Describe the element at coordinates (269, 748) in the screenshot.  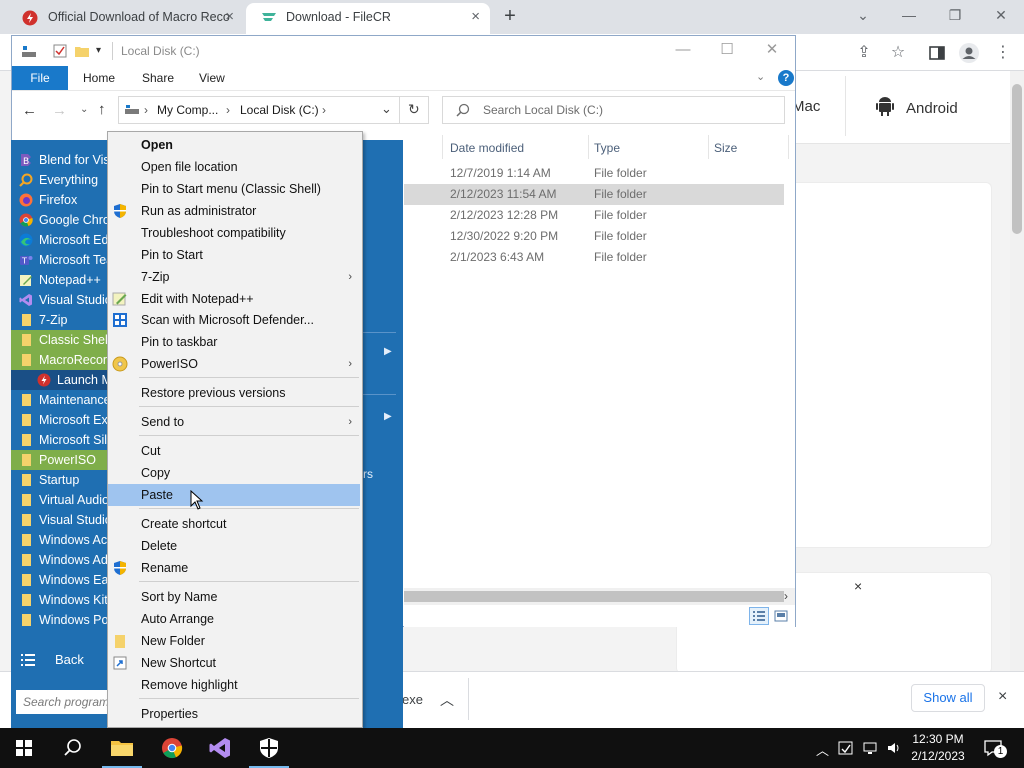
I see `taskbar-windows-security` at that location.